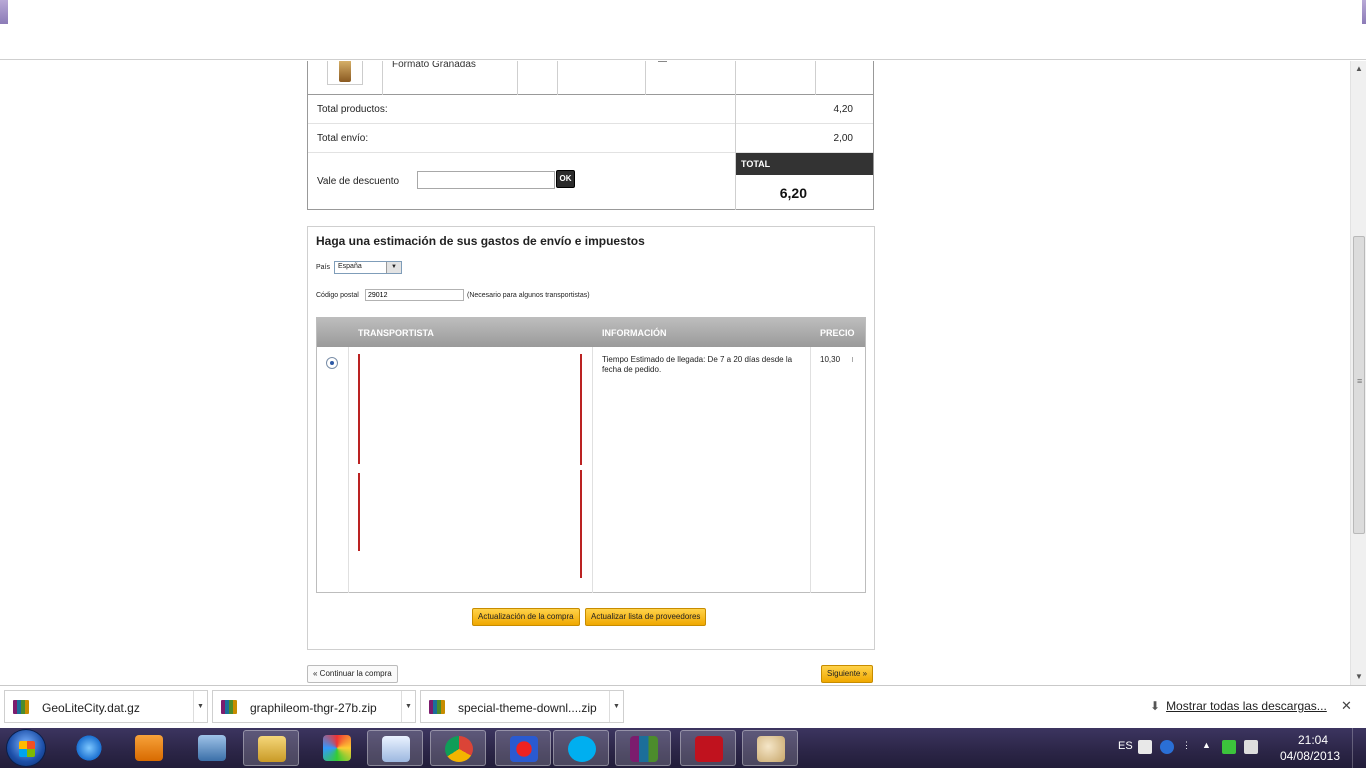 This screenshot has width=1366, height=768. What do you see at coordinates (1251, 747) in the screenshot?
I see `power-icon` at bounding box center [1251, 747].